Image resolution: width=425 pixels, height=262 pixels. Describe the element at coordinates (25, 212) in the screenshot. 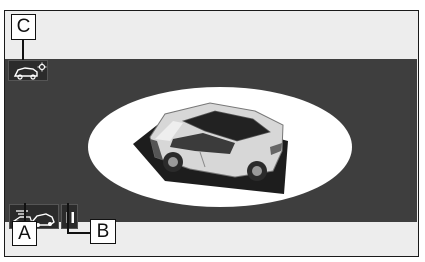

I see `callout-a-leader` at that location.